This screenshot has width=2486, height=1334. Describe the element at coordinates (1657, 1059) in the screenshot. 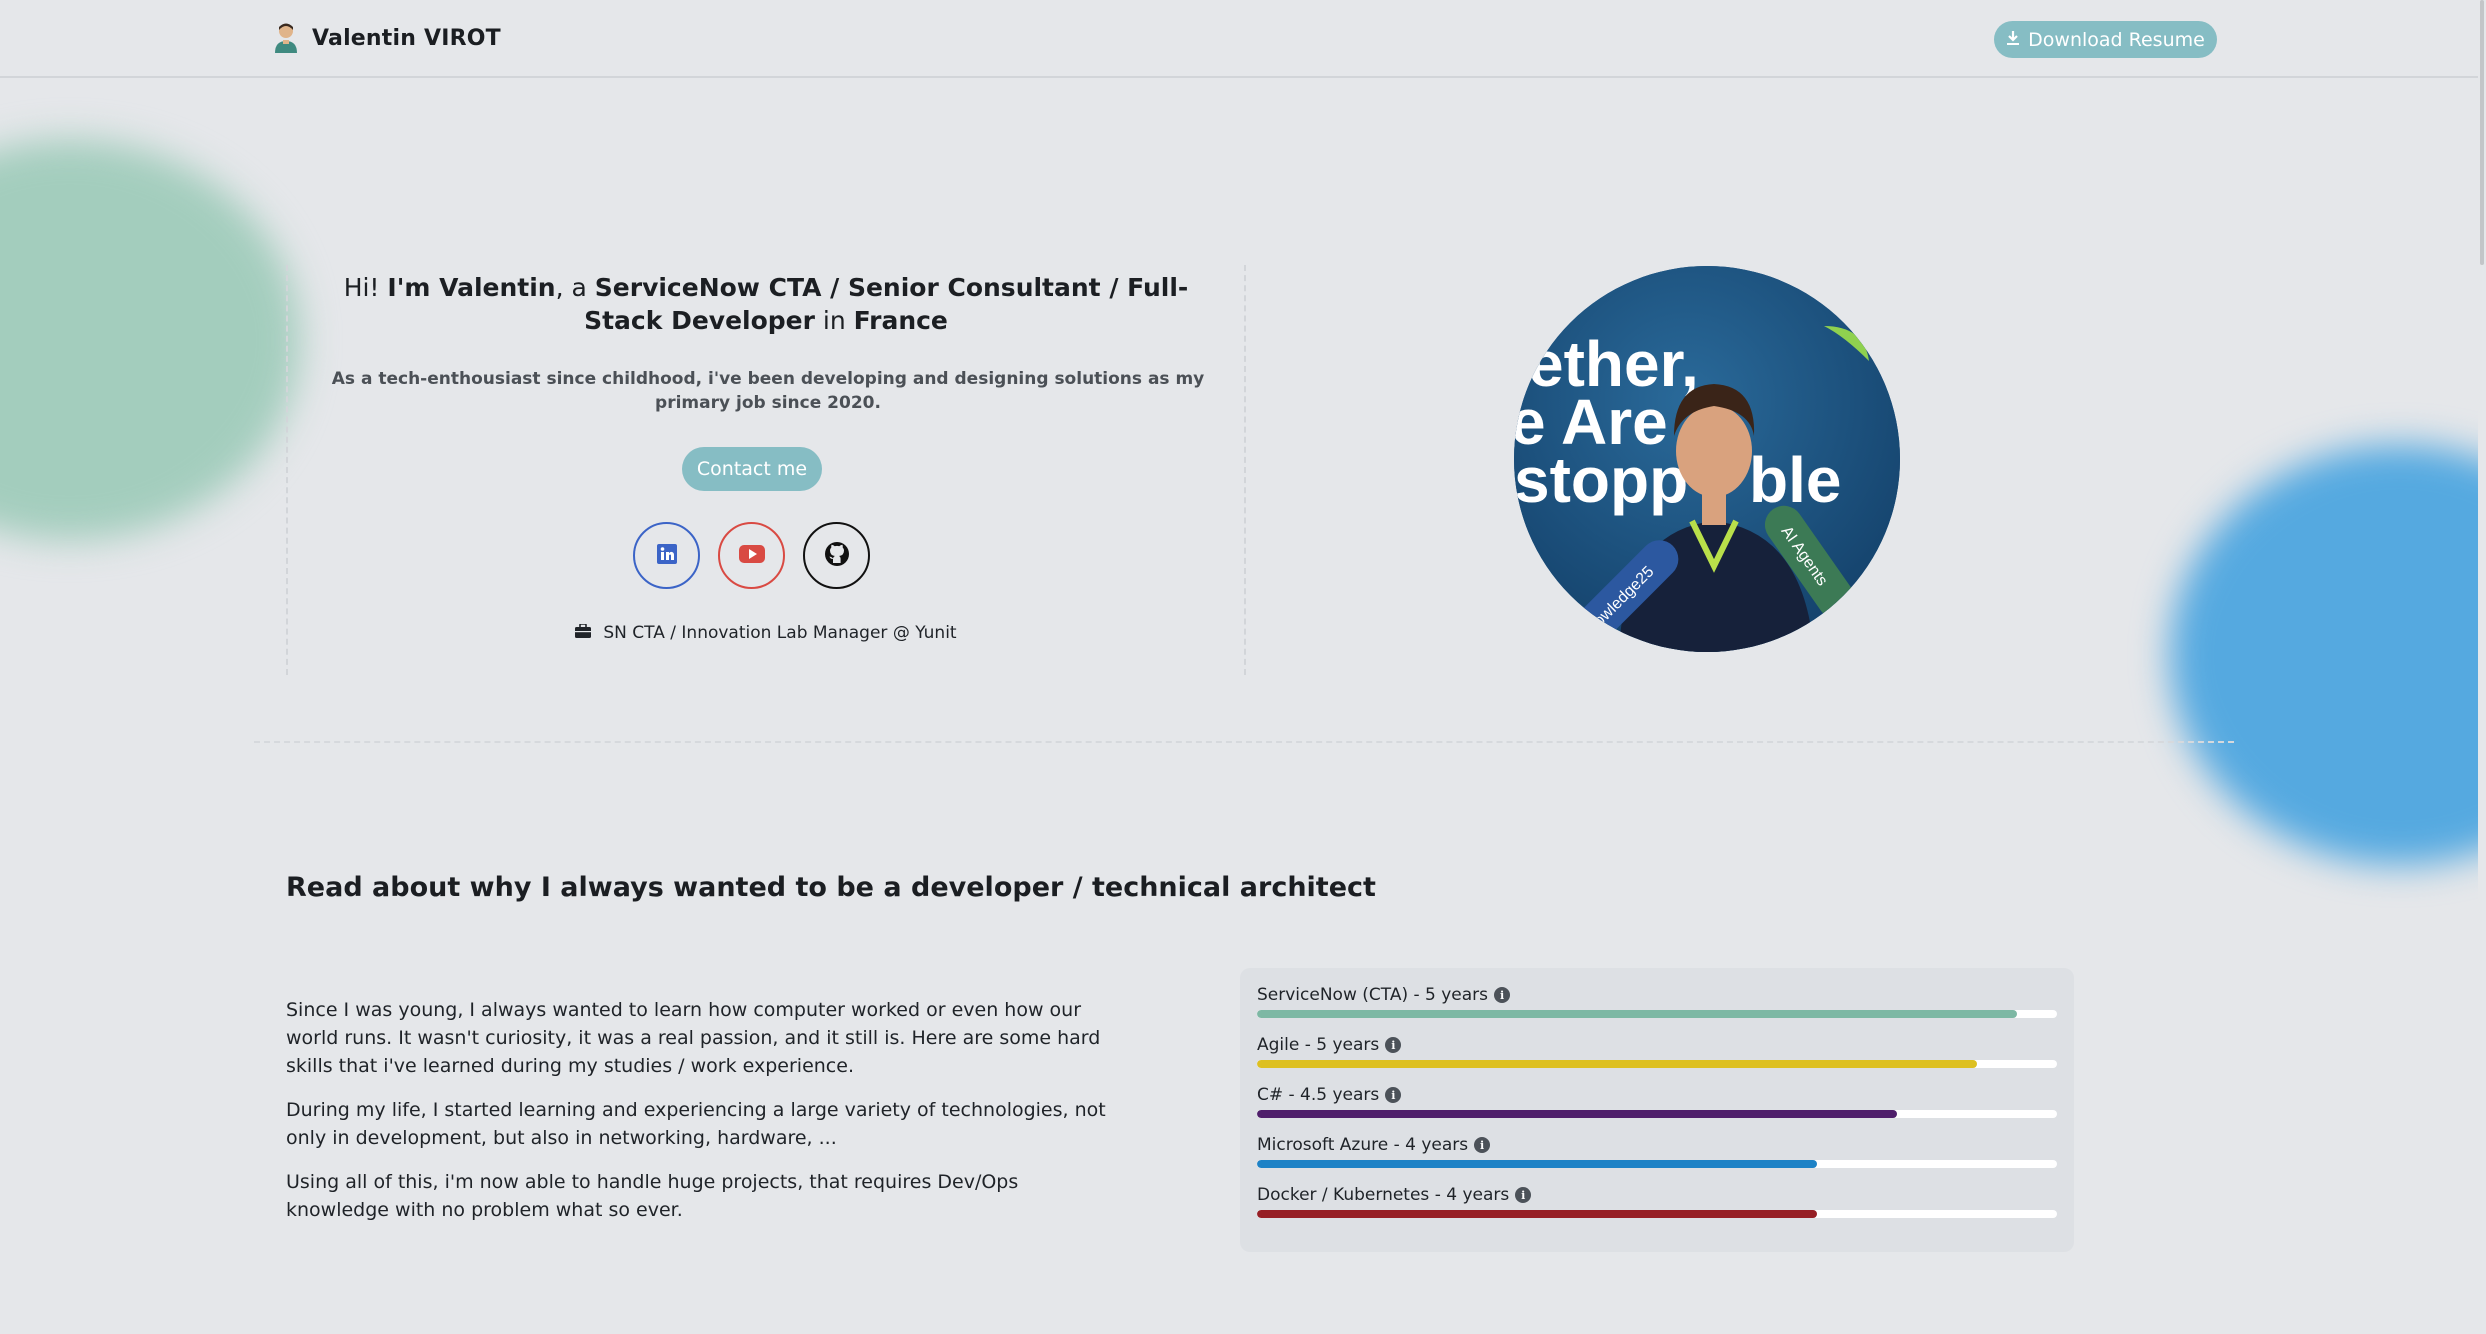

I see `skill-item: Agile - 5 years i` at that location.